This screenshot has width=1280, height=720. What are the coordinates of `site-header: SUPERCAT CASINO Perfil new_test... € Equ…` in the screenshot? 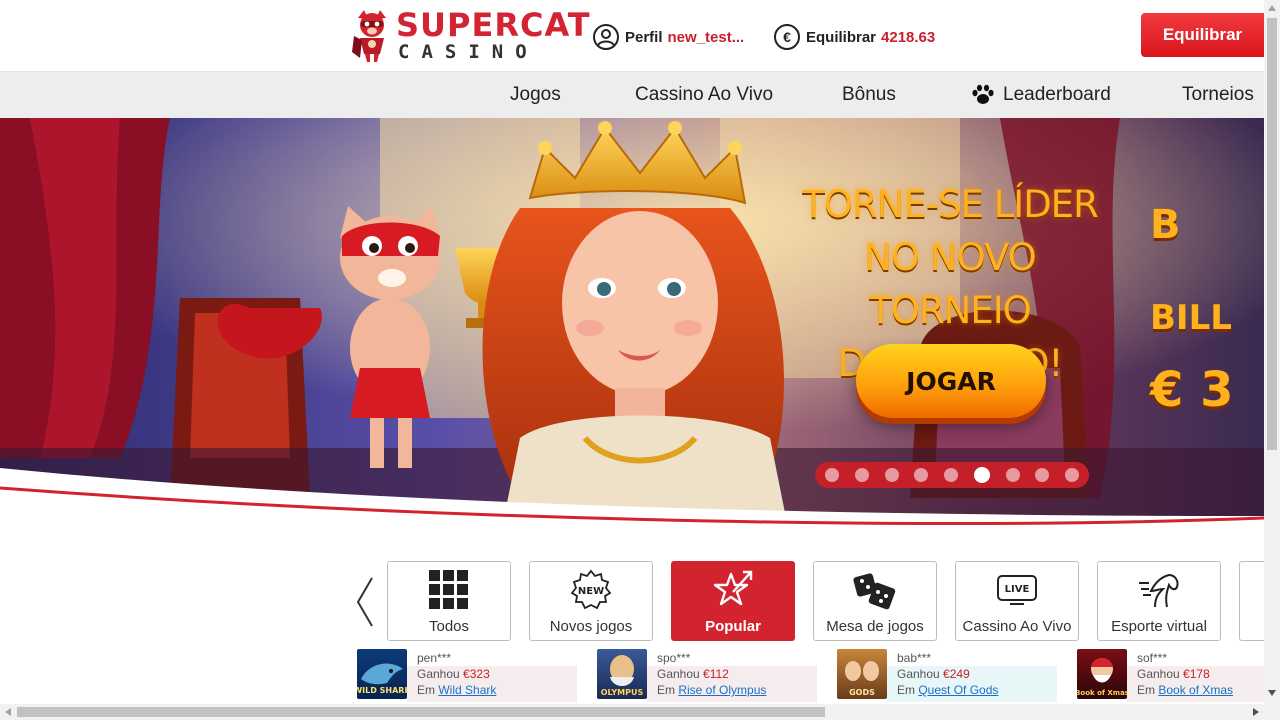 It's located at (632, 36).